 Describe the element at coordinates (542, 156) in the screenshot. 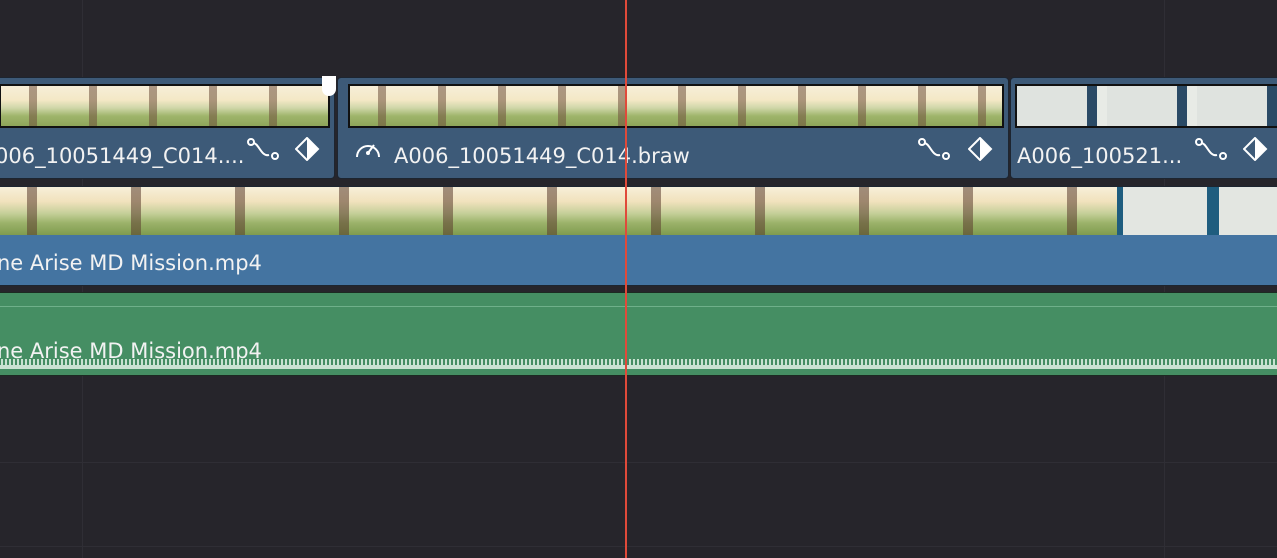

I see `clip-name: A006_10051449_C014.braw` at that location.